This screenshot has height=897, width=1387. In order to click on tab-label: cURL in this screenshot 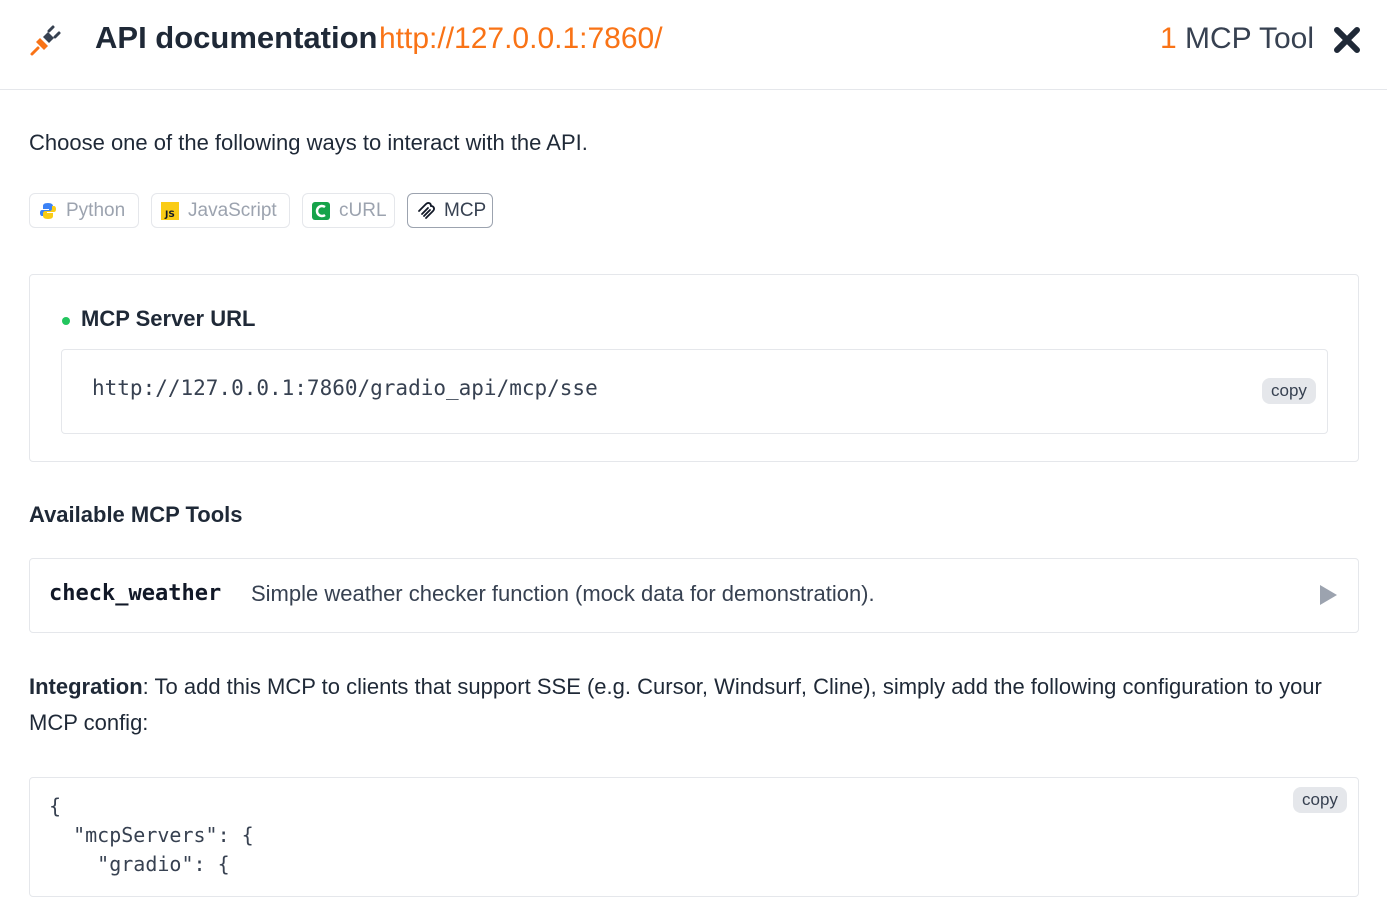, I will do `click(363, 210)`.